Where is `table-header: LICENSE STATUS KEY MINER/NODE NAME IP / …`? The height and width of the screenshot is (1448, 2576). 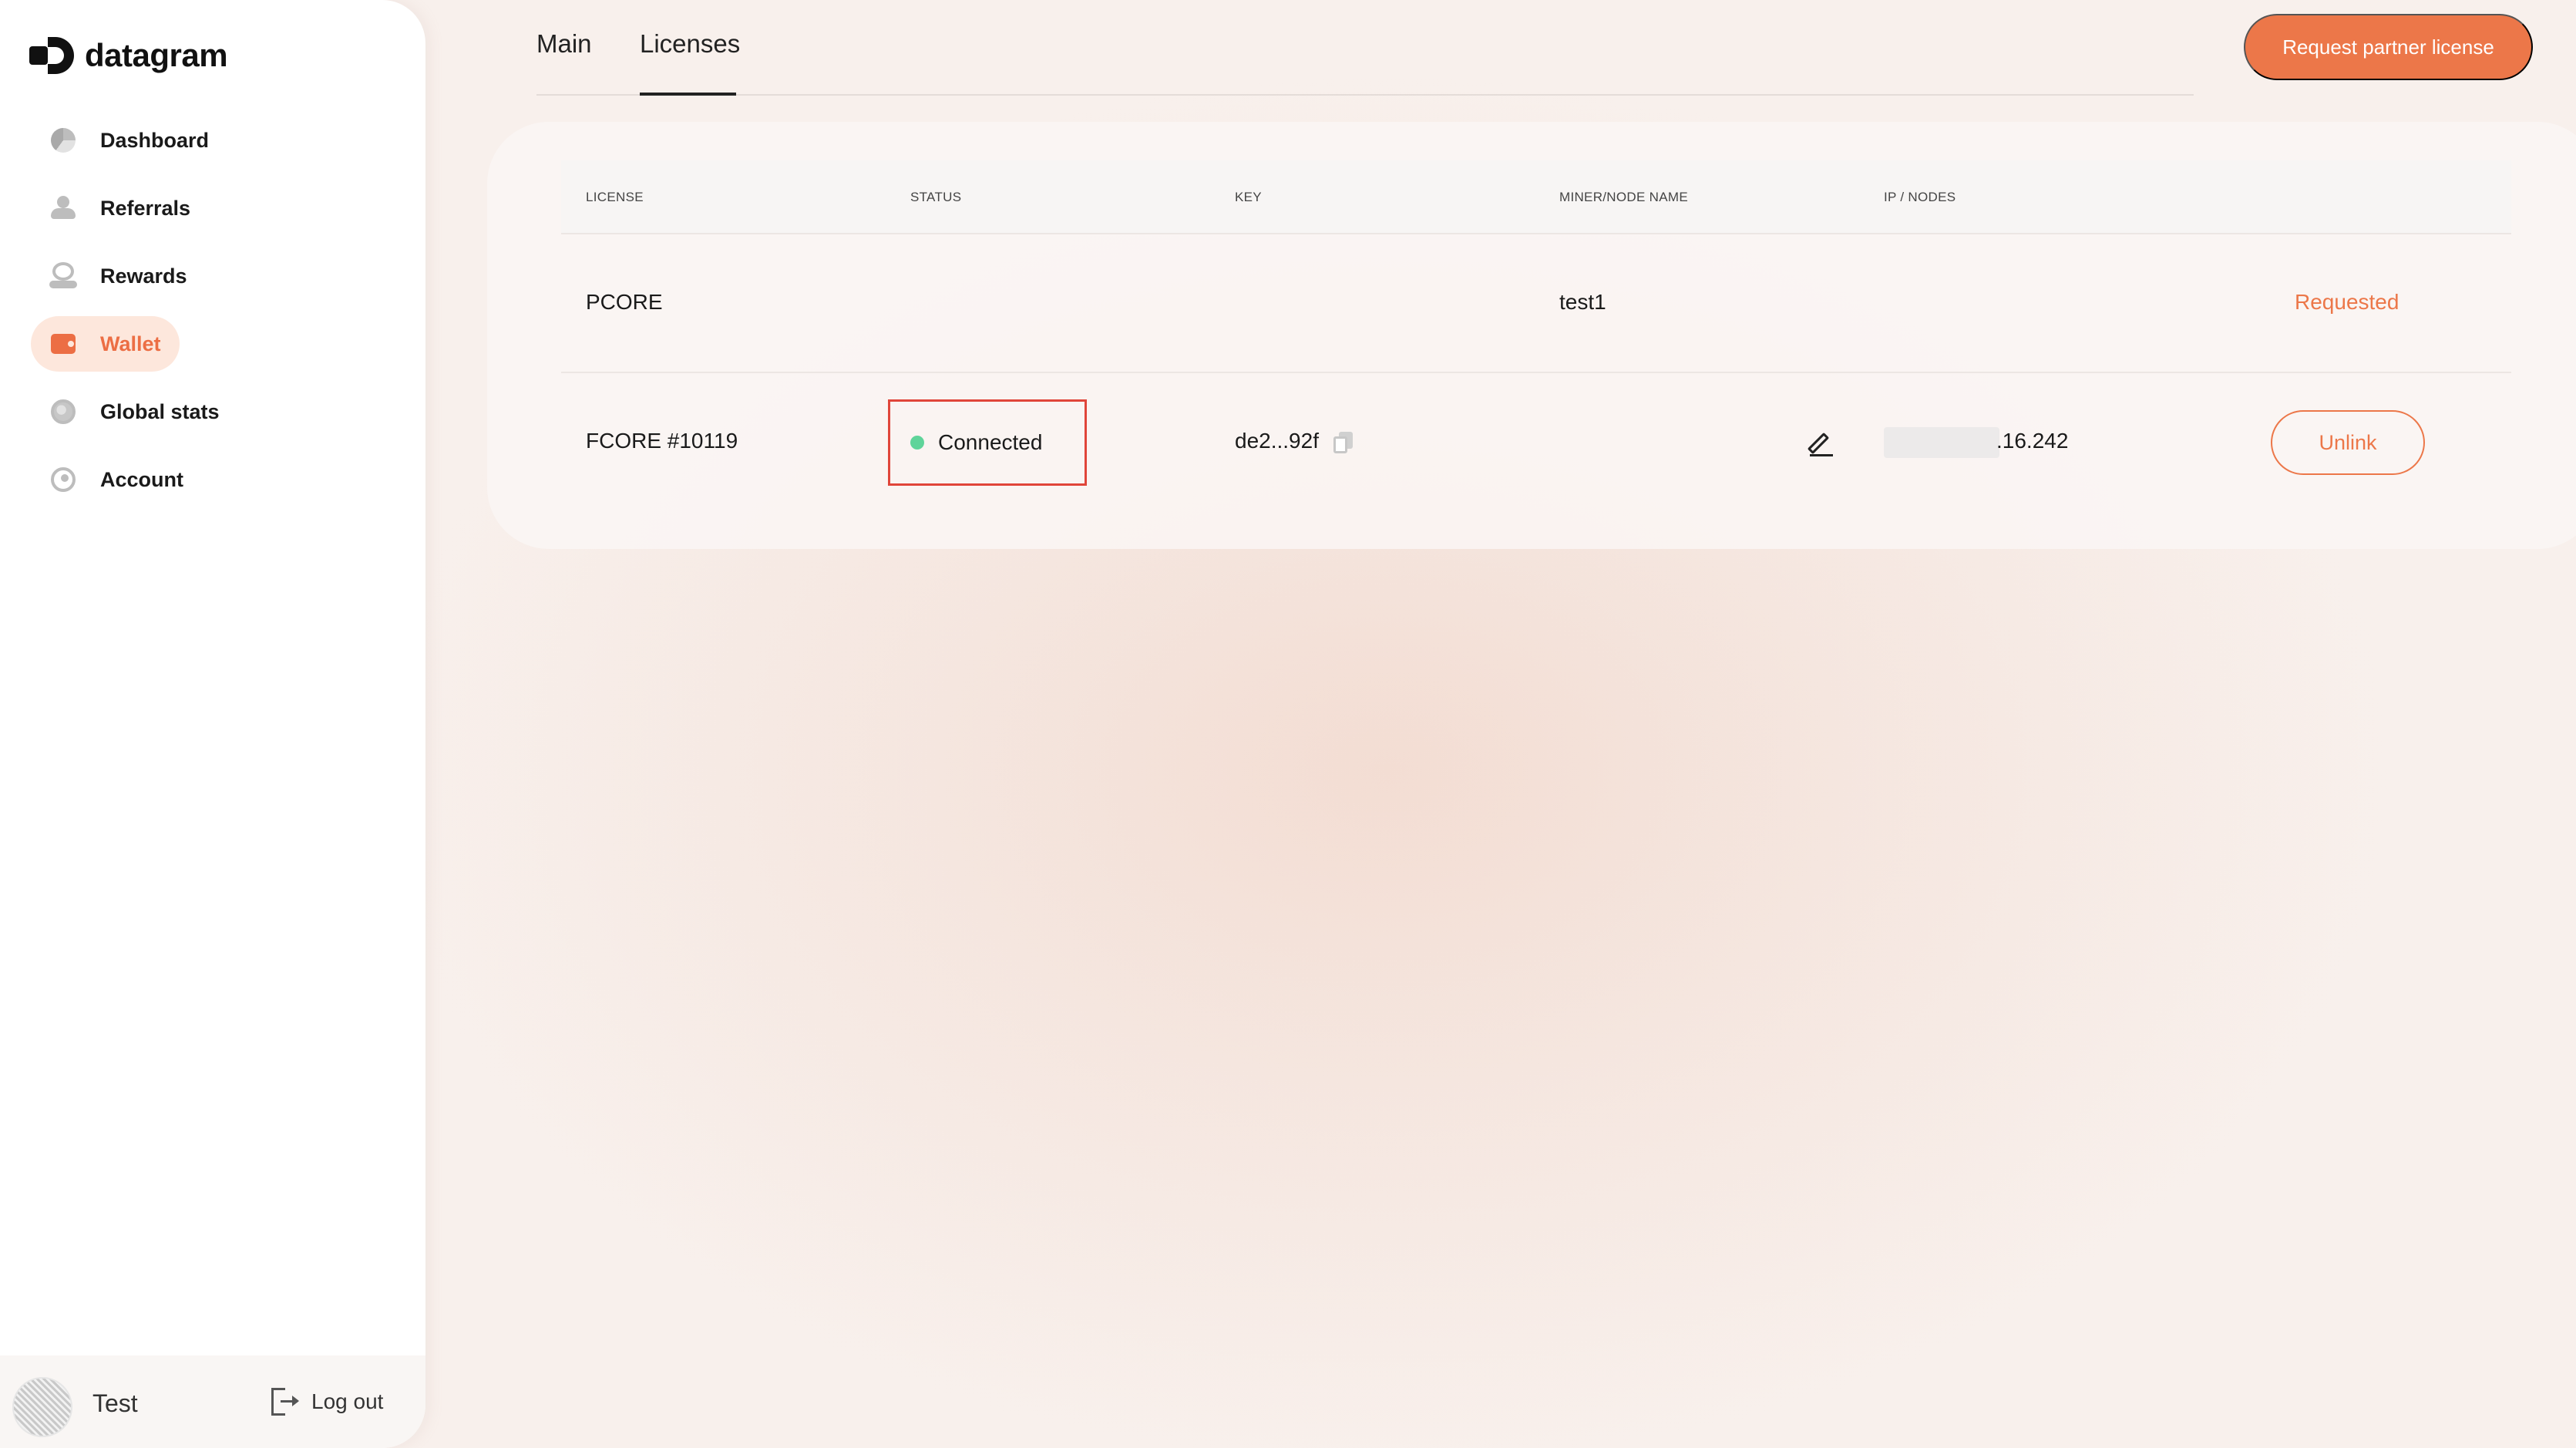
table-header: LICENSE STATUS KEY MINER/NODE NAME IP / … is located at coordinates (1536, 197).